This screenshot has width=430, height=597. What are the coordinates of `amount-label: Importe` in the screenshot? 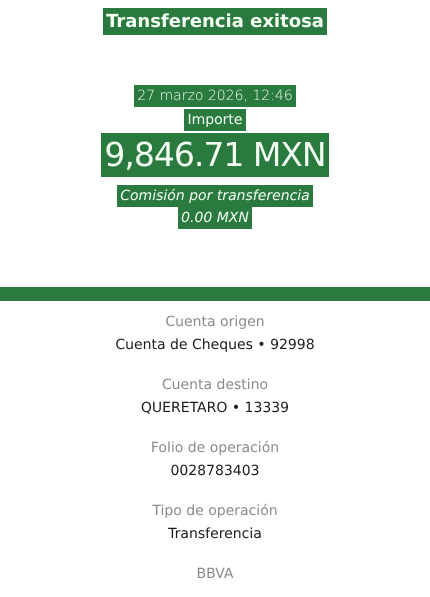 It's located at (215, 120).